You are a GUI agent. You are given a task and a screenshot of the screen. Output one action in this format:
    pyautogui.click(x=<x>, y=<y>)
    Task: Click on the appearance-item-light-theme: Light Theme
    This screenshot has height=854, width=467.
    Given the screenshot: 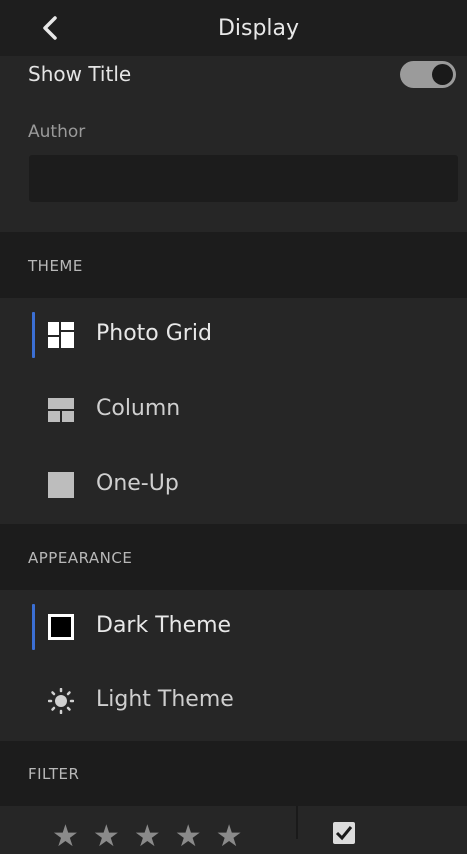 What is the action you would take?
    pyautogui.click(x=233, y=701)
    